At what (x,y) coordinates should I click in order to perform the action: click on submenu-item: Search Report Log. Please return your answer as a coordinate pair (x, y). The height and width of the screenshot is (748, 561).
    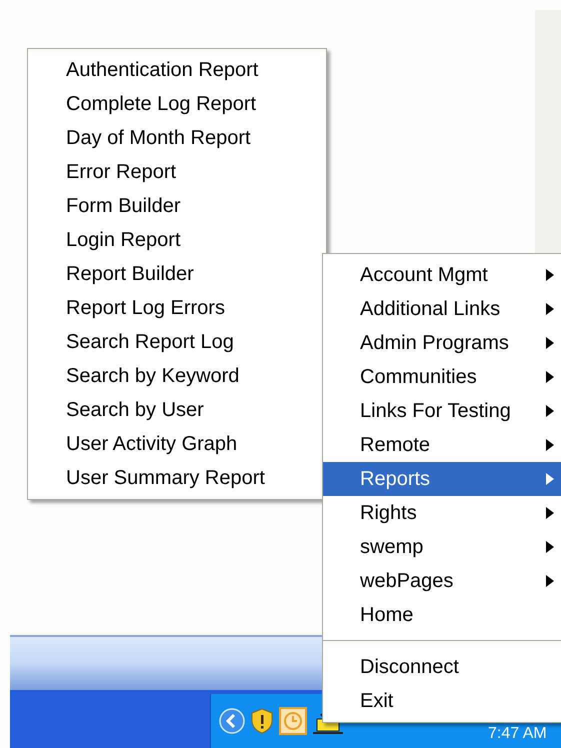
    Looking at the image, I should click on (177, 342).